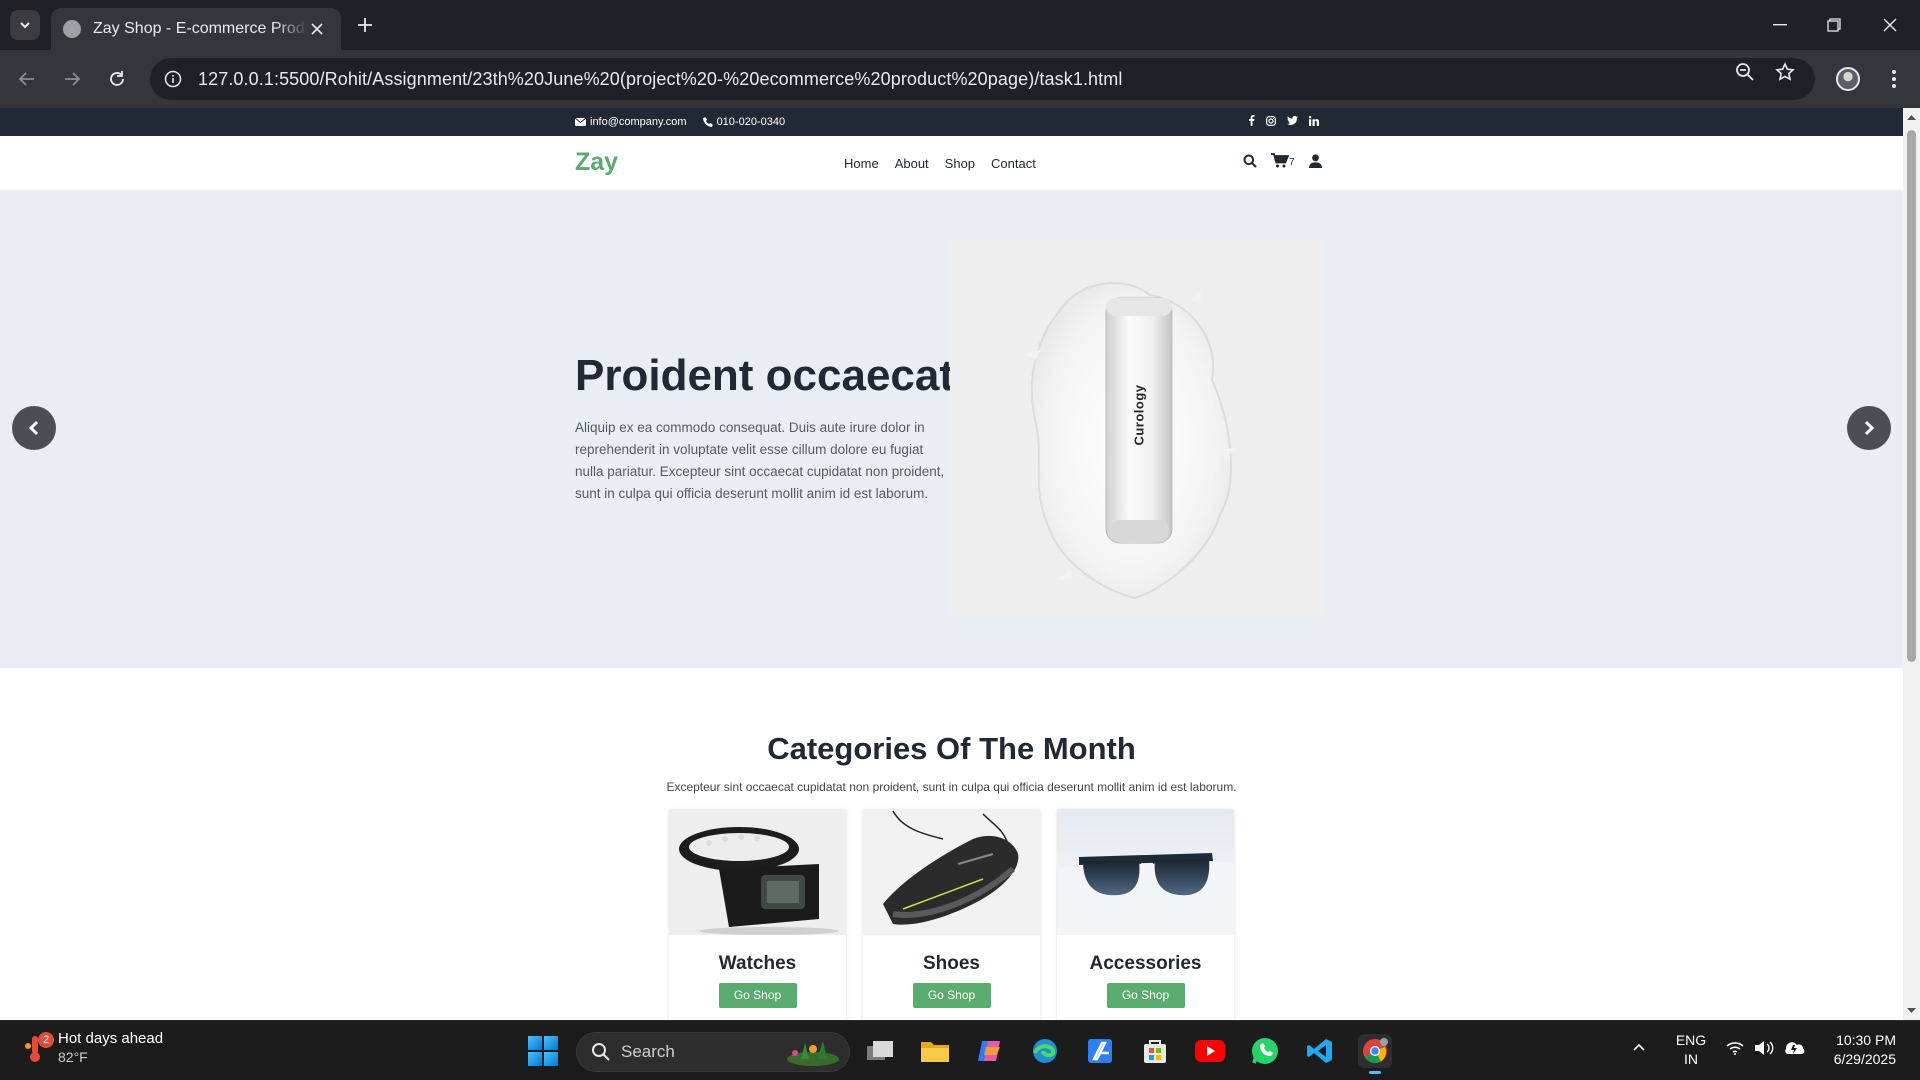 The width and height of the screenshot is (1920, 1080). What do you see at coordinates (1735, 1050) in the screenshot?
I see `wifi-icon` at bounding box center [1735, 1050].